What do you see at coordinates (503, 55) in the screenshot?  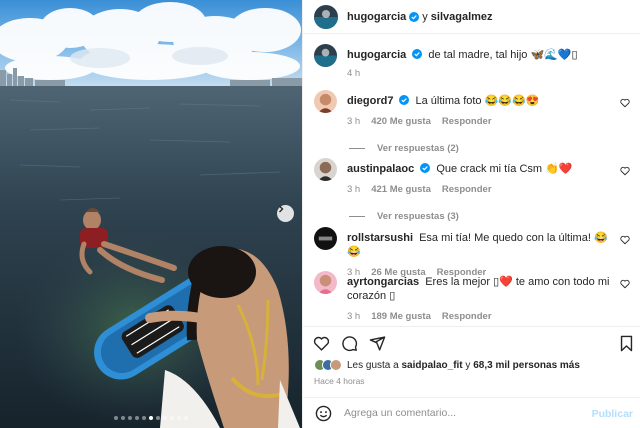 I see `caption-text: de tal madre, tal hijo 🦋🌊💙▯` at bounding box center [503, 55].